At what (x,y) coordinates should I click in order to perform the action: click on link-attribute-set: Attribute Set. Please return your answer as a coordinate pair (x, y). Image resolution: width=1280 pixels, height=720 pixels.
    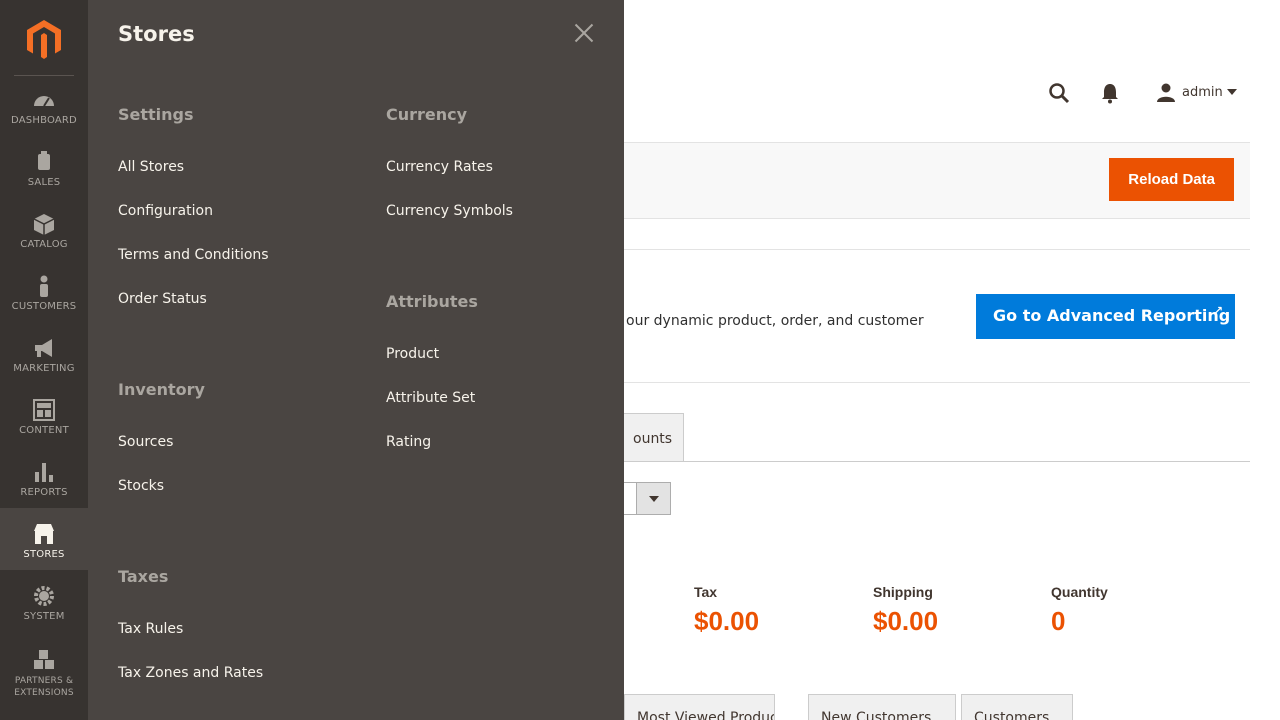
    Looking at the image, I should click on (430, 398).